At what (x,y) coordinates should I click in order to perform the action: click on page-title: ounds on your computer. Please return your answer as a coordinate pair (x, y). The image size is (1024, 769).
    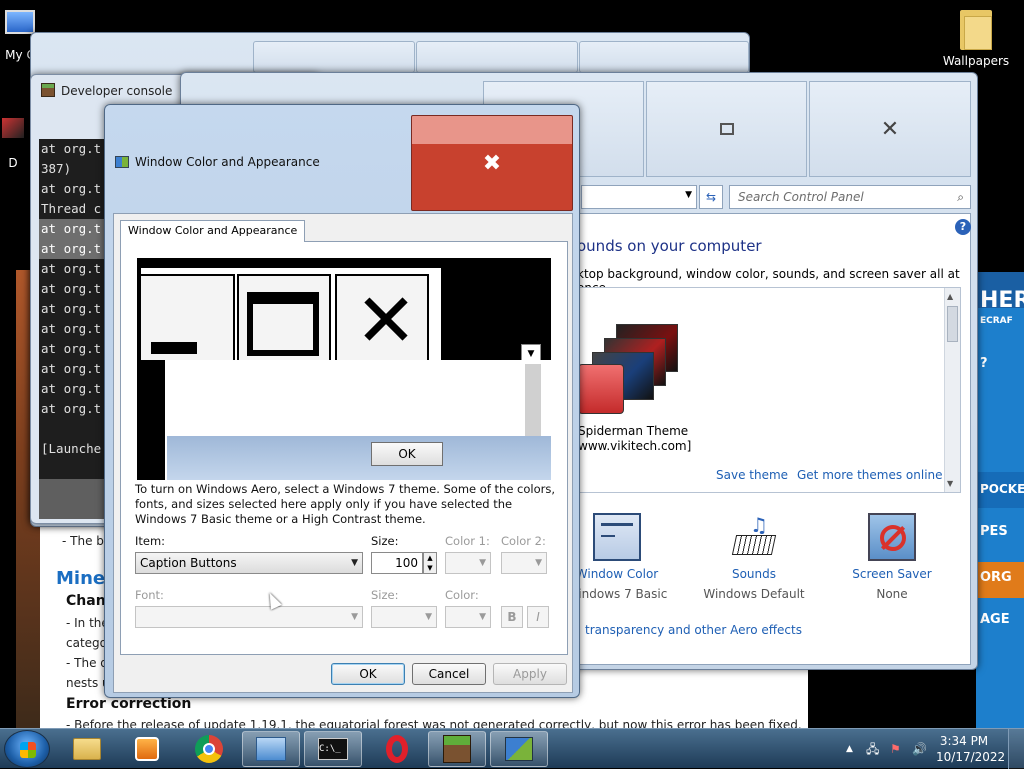
    Looking at the image, I should click on (669, 246).